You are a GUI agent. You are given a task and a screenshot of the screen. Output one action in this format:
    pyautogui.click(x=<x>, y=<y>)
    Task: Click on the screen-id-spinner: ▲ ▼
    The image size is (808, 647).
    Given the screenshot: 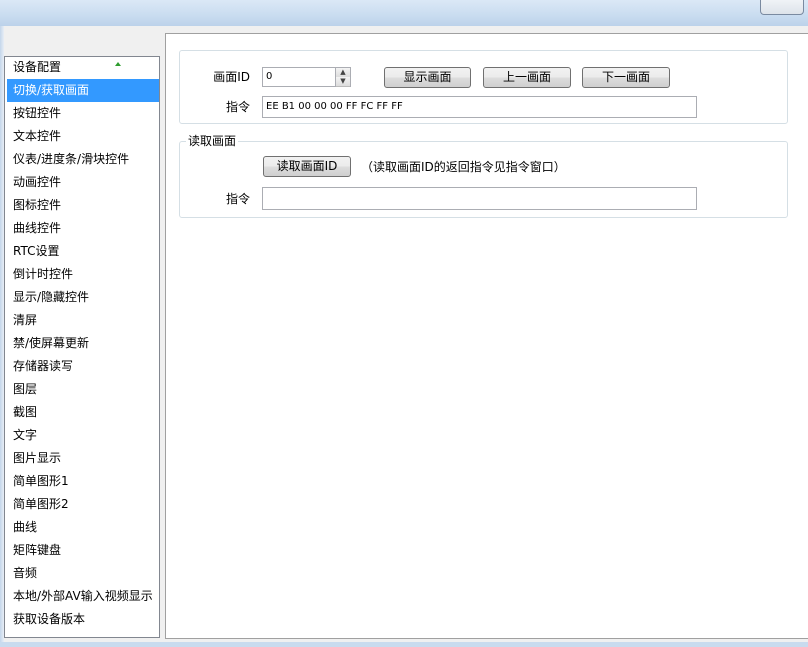 What is the action you would take?
    pyautogui.click(x=343, y=77)
    